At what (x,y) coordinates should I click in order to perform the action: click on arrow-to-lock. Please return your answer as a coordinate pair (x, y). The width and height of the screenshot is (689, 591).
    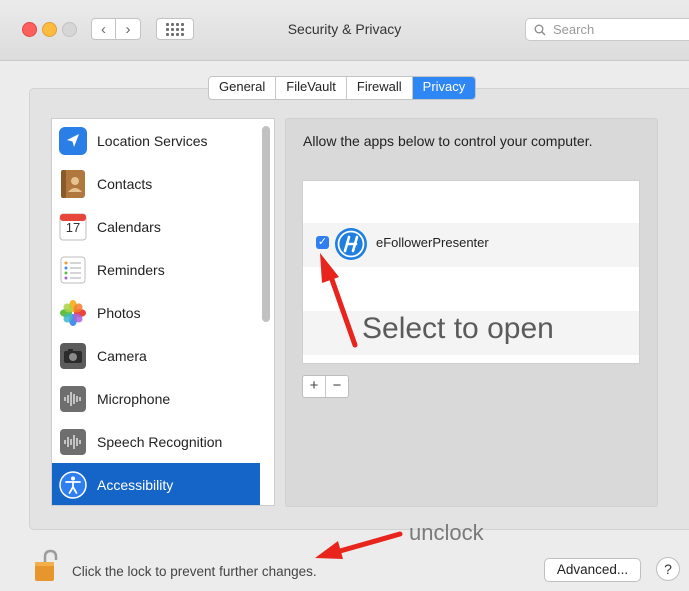
    Looking at the image, I should click on (359, 545).